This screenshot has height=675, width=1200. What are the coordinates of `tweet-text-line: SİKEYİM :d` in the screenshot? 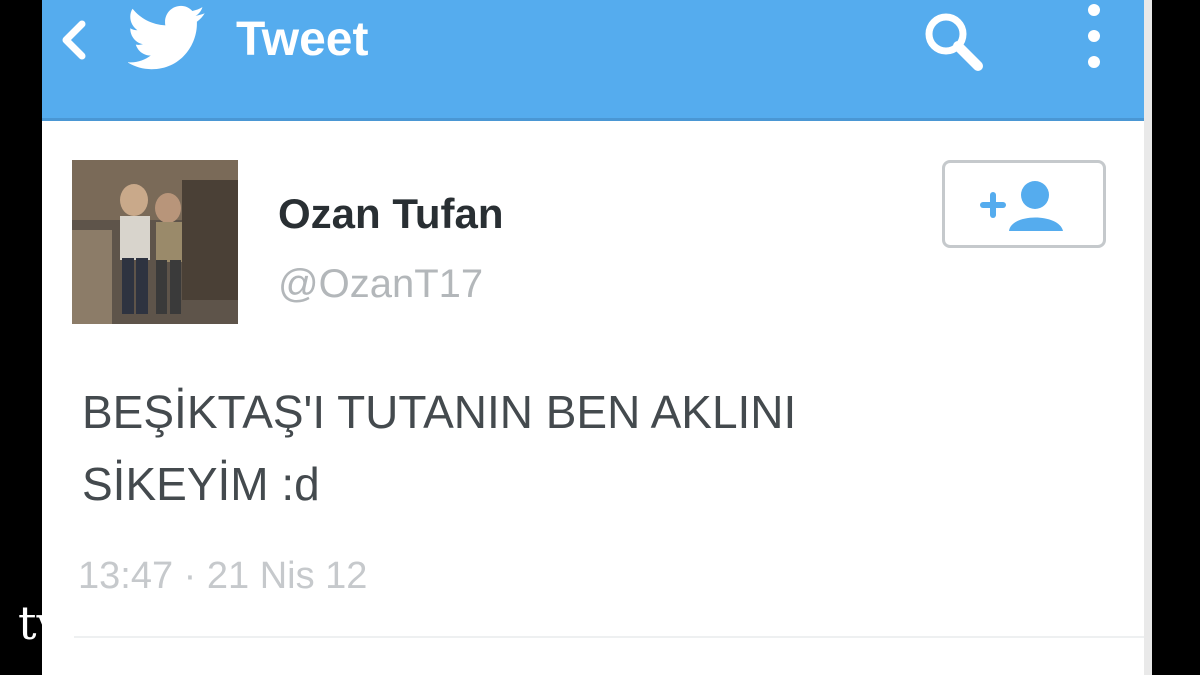 It's located at (201, 484).